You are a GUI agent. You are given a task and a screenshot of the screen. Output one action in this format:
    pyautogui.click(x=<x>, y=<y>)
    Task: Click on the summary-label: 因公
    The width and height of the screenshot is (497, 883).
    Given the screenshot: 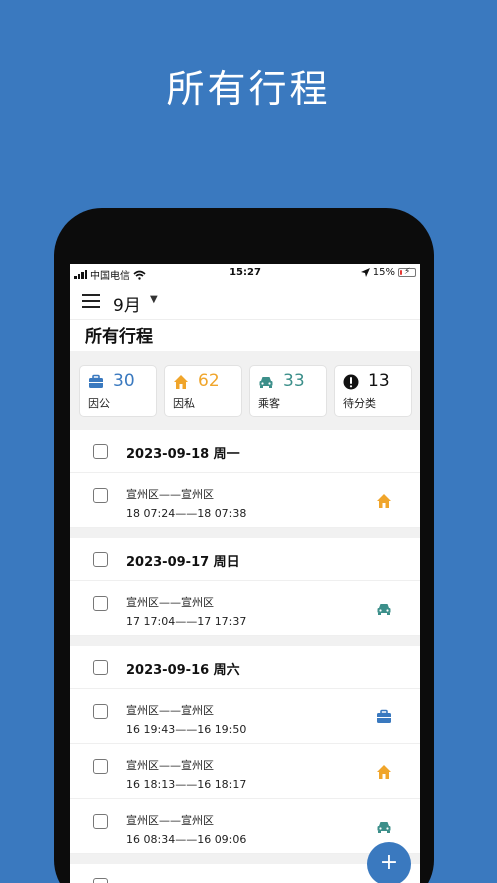 What is the action you would take?
    pyautogui.click(x=99, y=403)
    